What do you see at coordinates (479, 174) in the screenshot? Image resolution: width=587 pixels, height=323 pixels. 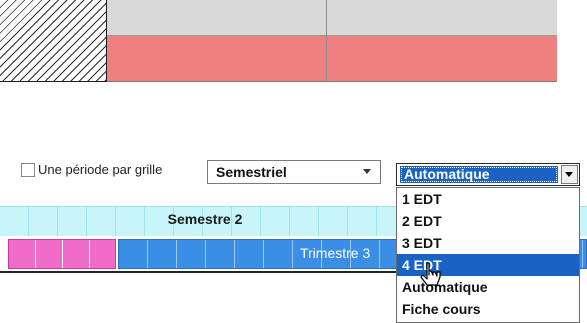 I see `layout-select-value: Automatique` at bounding box center [479, 174].